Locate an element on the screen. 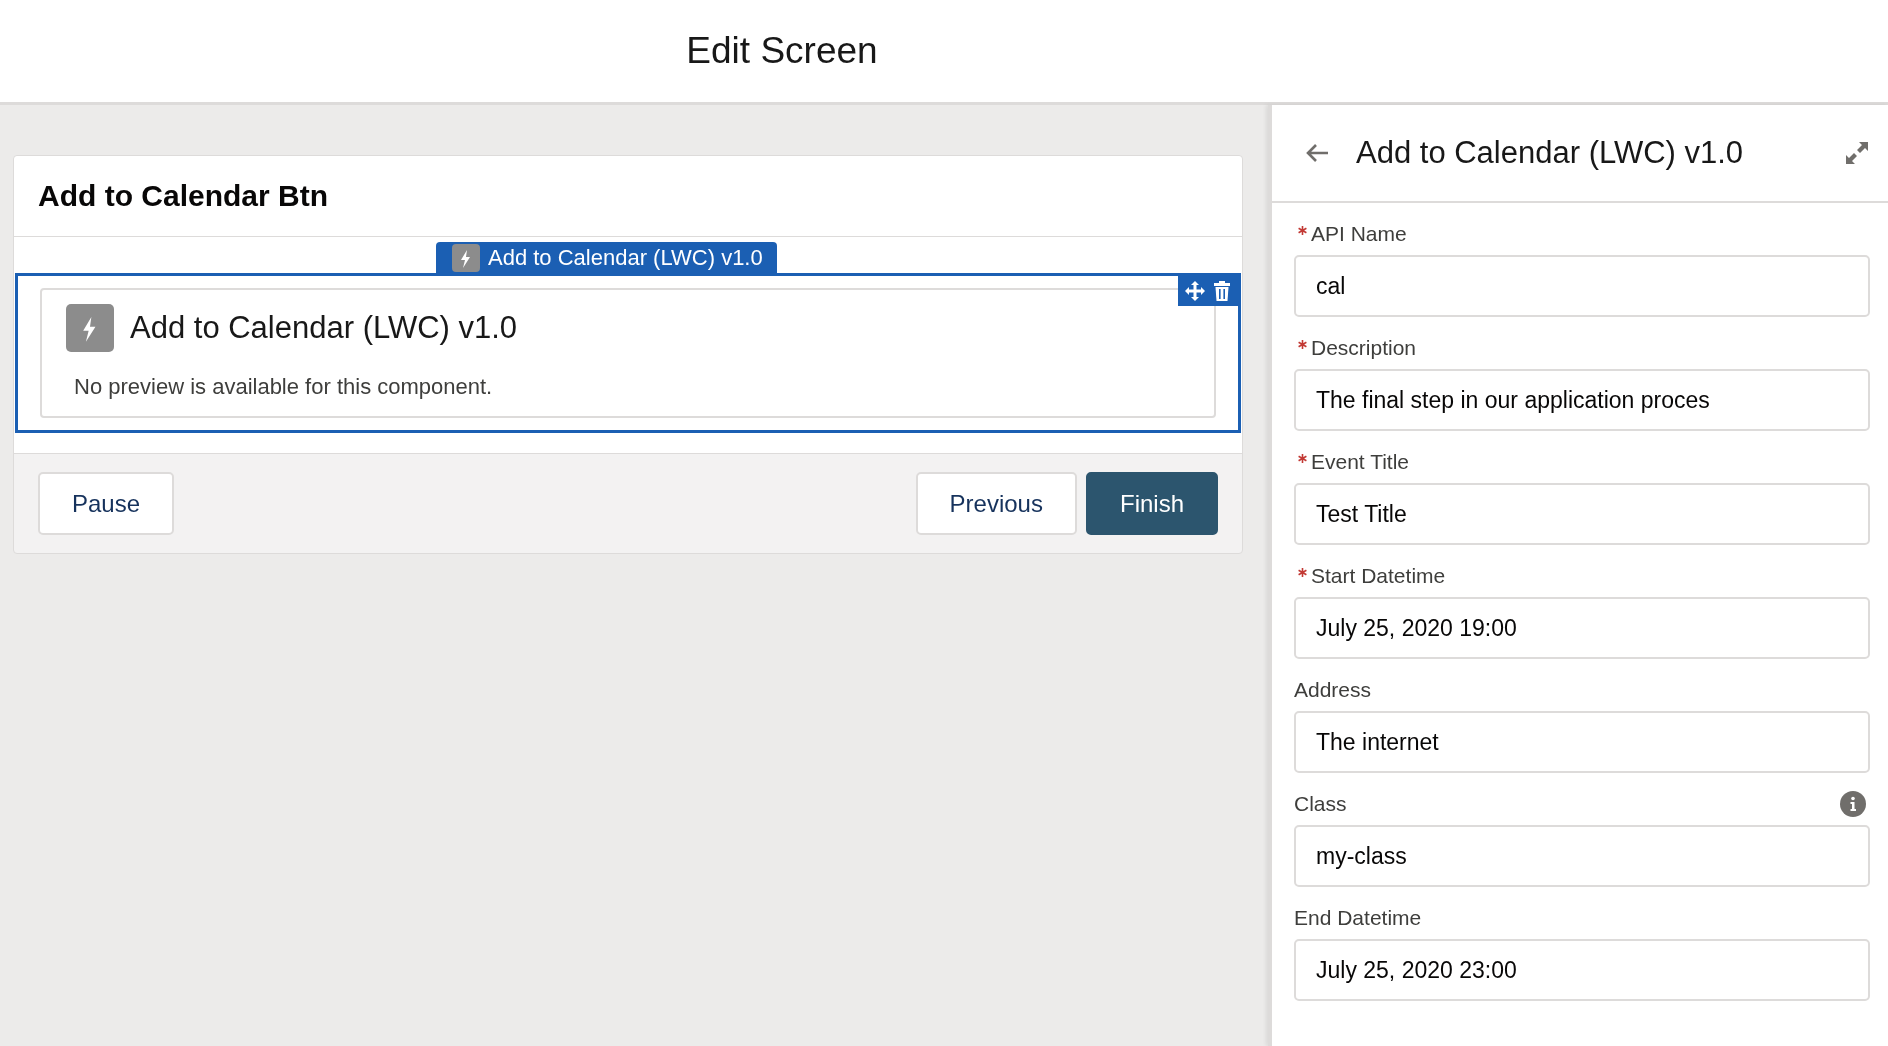  component-title: Add to Calendar (LWC) v1.0 is located at coordinates (324, 328).